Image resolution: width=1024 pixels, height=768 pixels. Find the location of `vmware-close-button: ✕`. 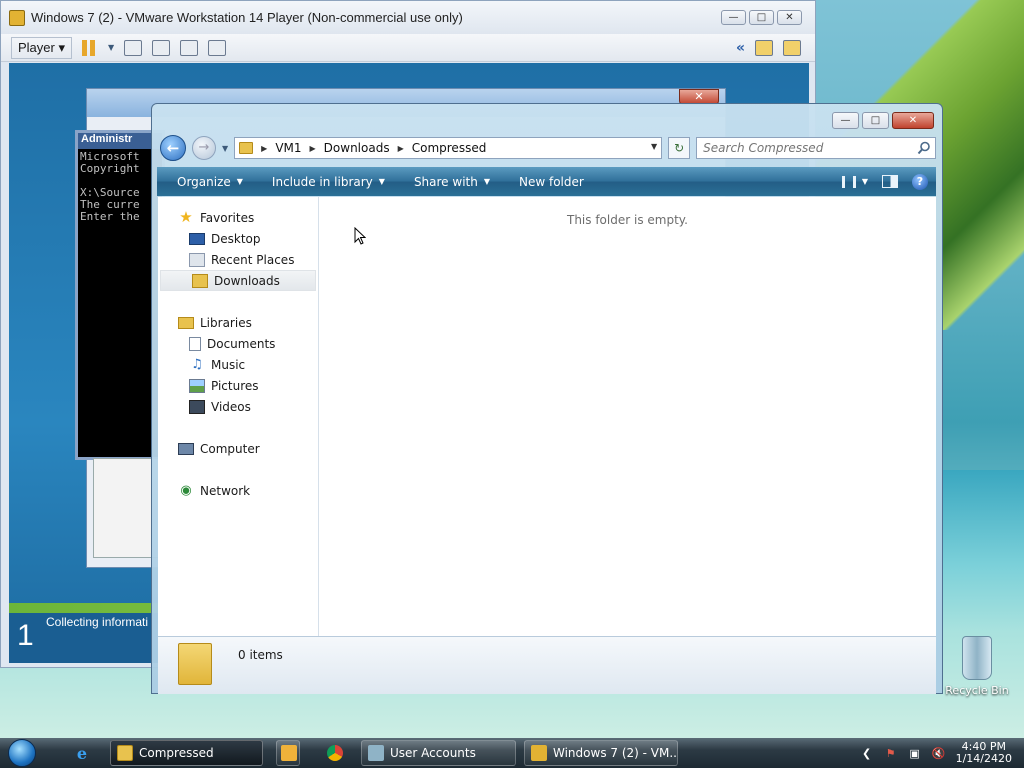

vmware-close-button: ✕ is located at coordinates (789, 17).